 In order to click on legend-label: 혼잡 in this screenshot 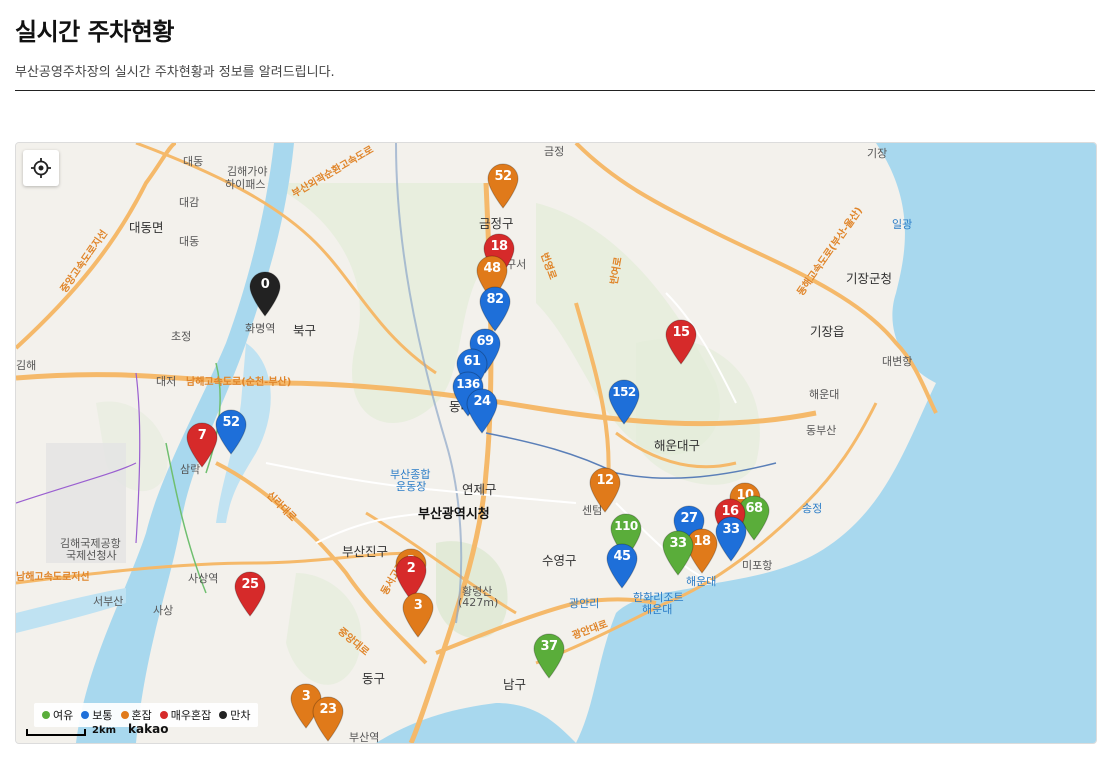, I will do `click(141, 715)`.